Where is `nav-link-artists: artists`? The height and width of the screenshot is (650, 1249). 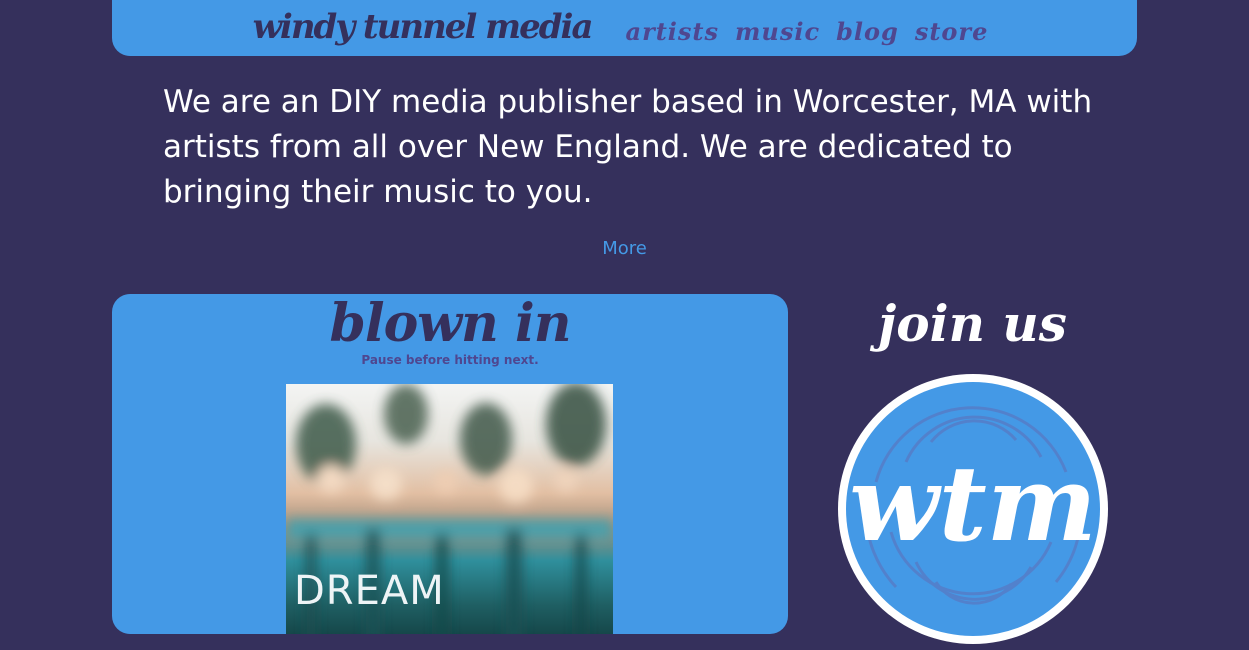 nav-link-artists: artists is located at coordinates (673, 32).